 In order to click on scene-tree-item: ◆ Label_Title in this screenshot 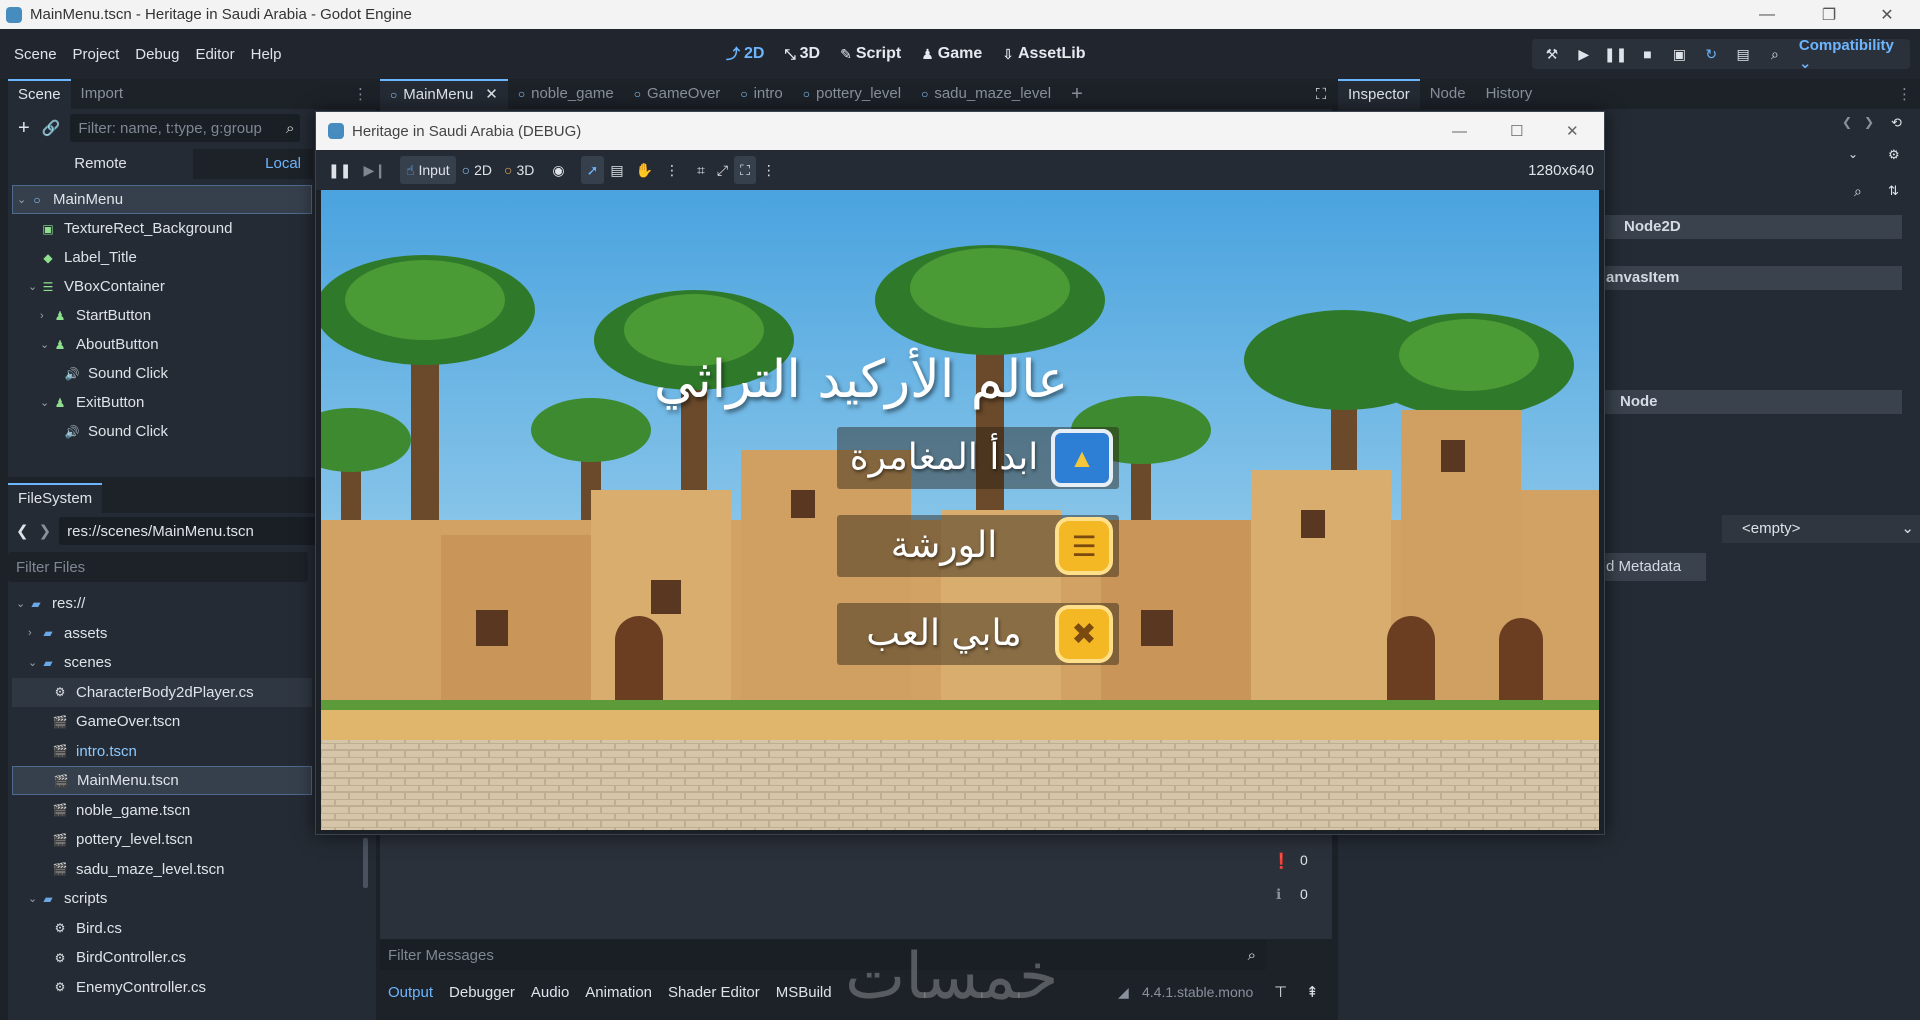, I will do `click(162, 257)`.